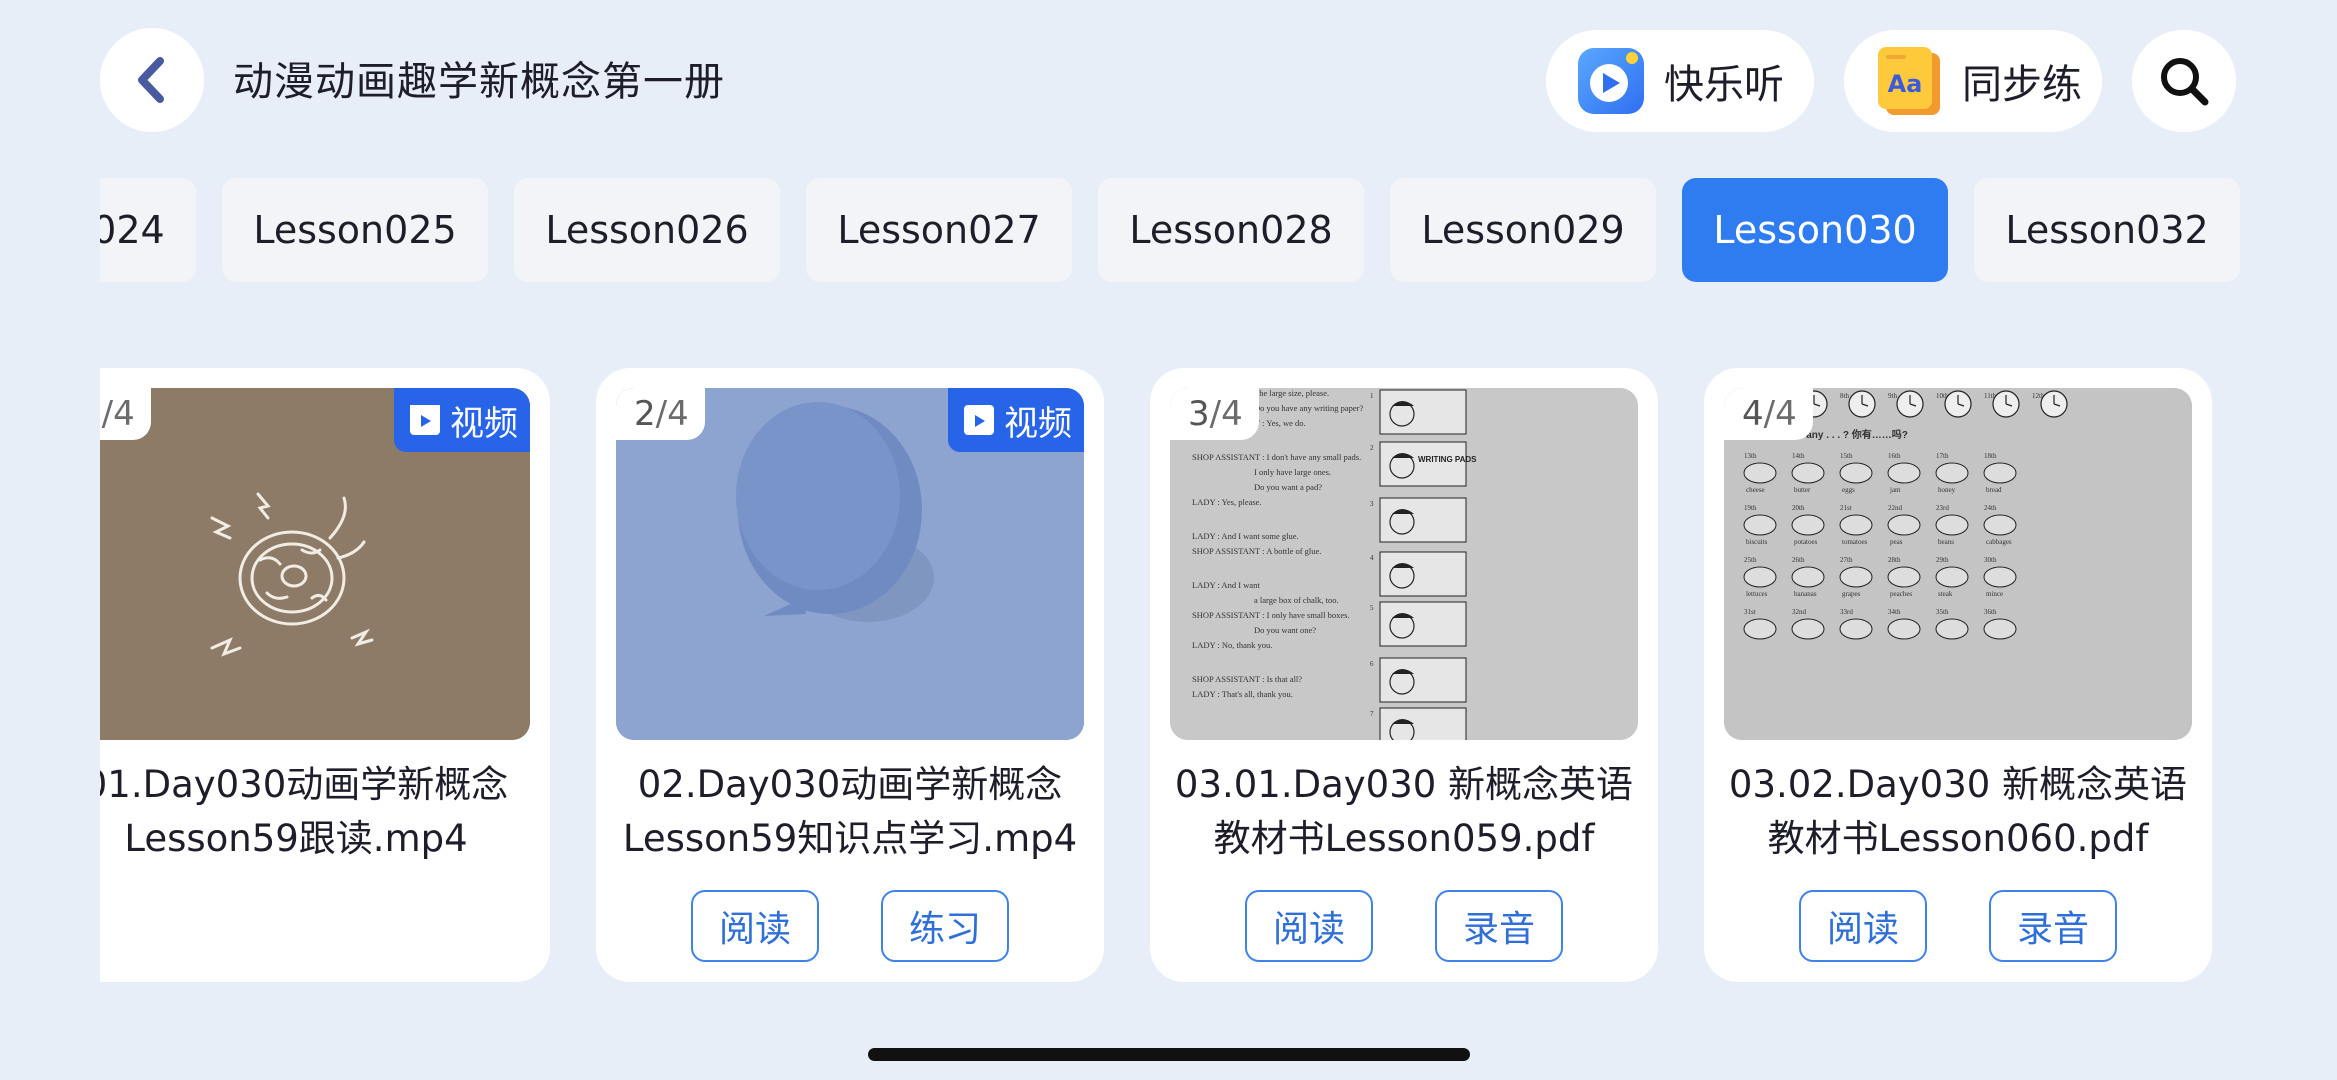 The width and height of the screenshot is (2337, 1080). I want to click on doc-text-line: LADY : That's all, thank you., so click(1242, 694).